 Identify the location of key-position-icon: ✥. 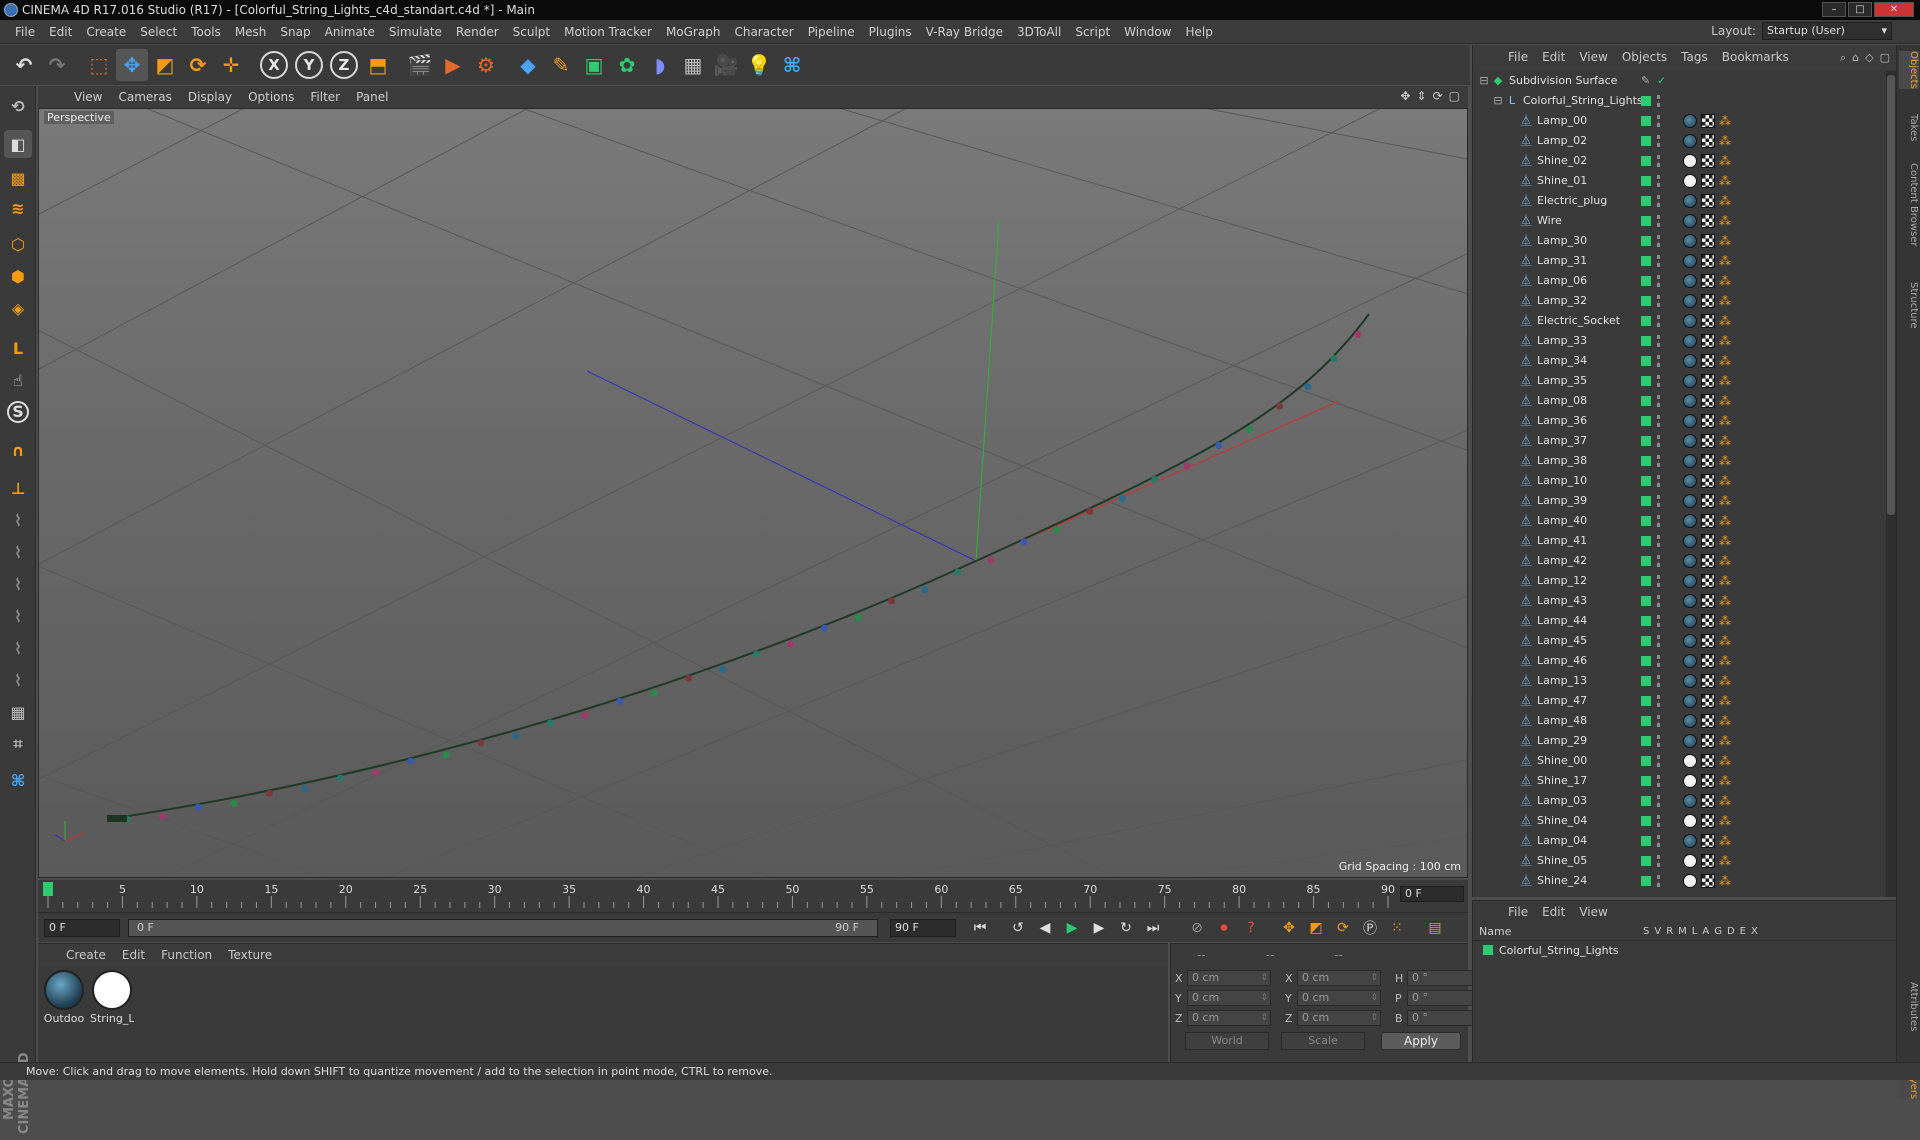
(1289, 928).